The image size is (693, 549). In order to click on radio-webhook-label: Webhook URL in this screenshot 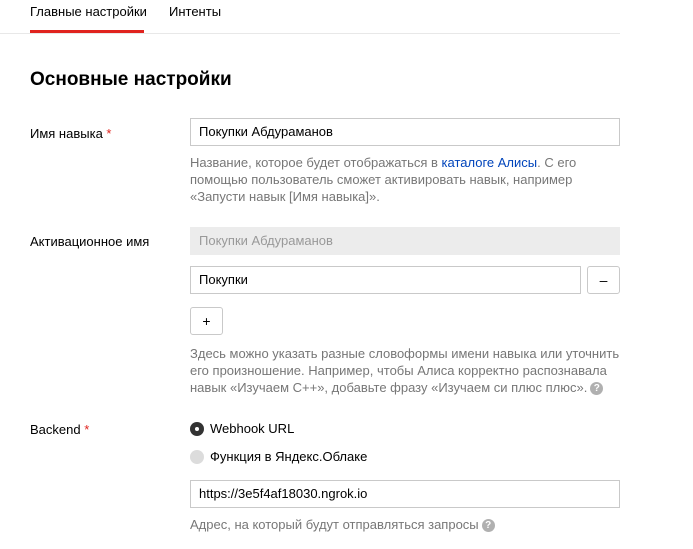, I will do `click(252, 428)`.